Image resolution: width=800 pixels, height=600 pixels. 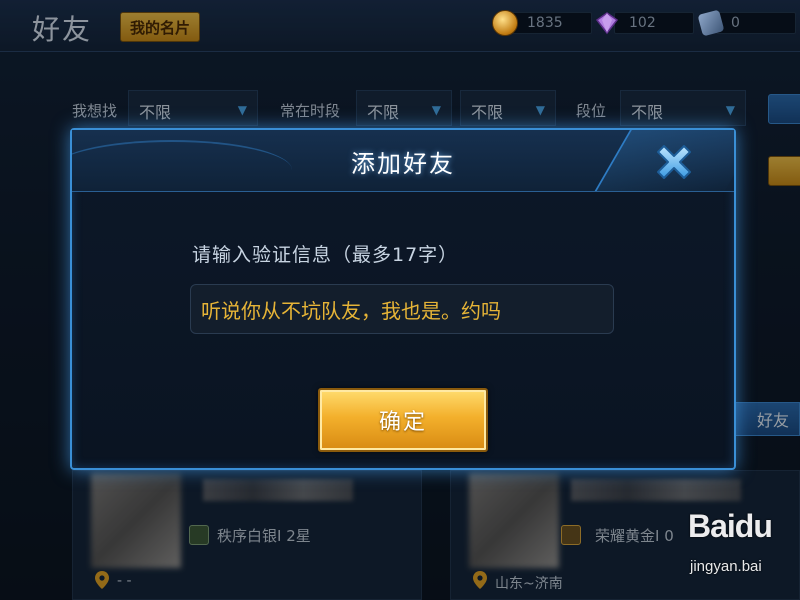 I want to click on dialog-title: 添加好友, so click(x=403, y=164).